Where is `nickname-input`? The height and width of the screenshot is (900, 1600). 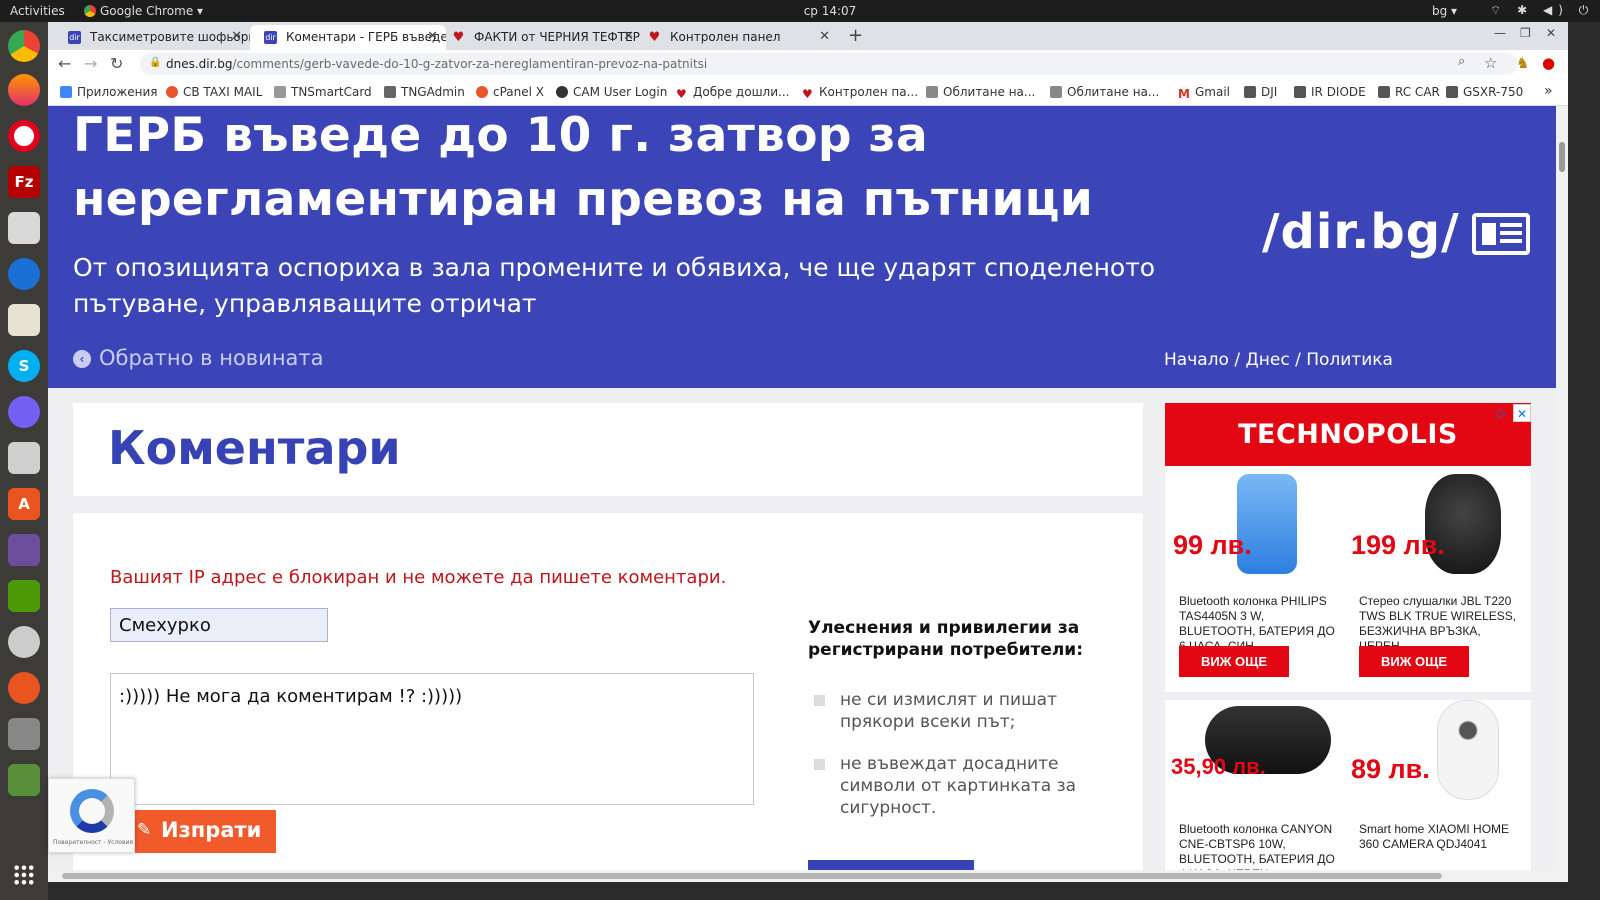 nickname-input is located at coordinates (219, 625).